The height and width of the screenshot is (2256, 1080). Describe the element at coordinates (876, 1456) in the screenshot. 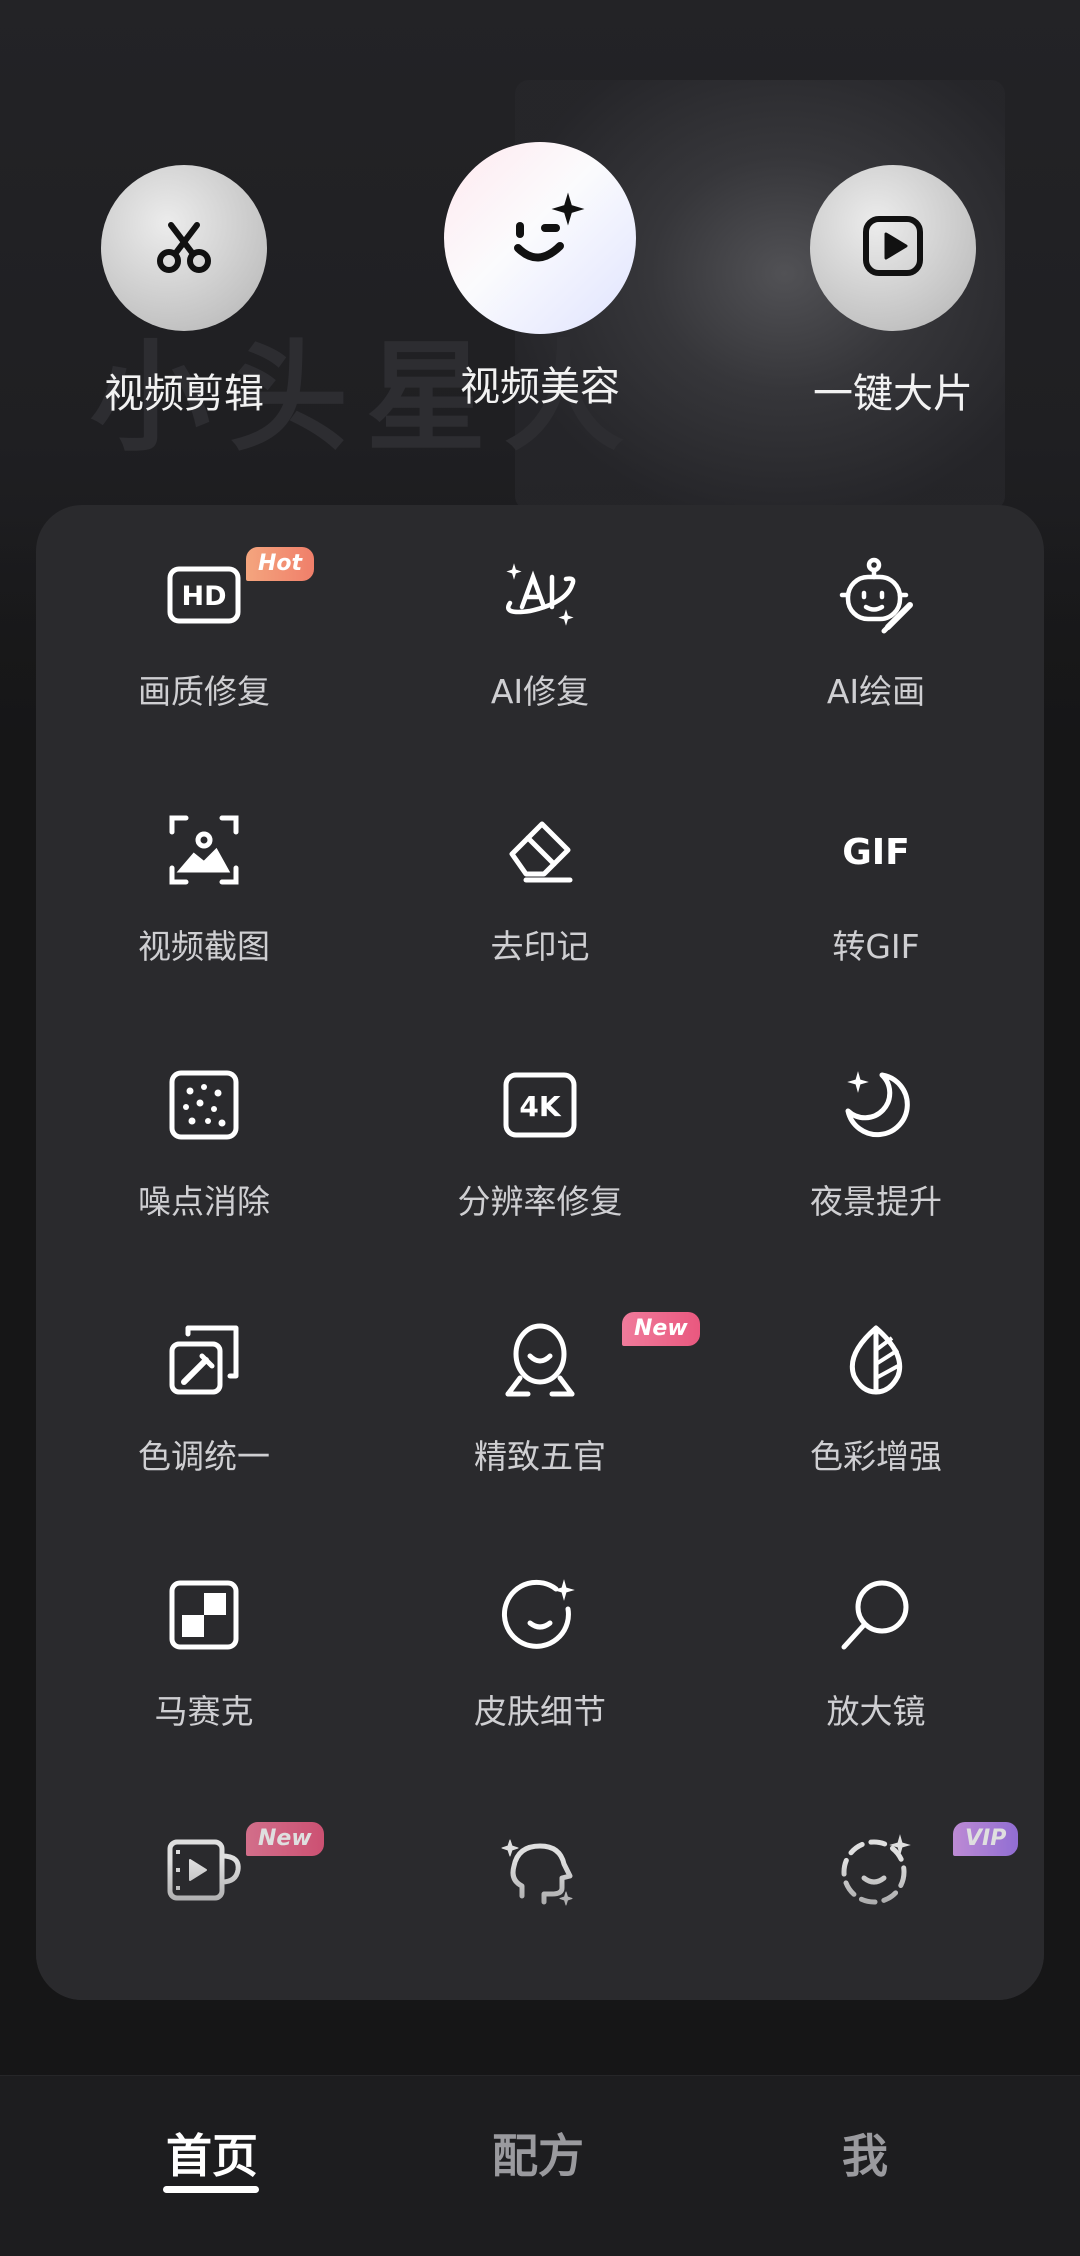

I see `tool-label: 色彩增强` at that location.